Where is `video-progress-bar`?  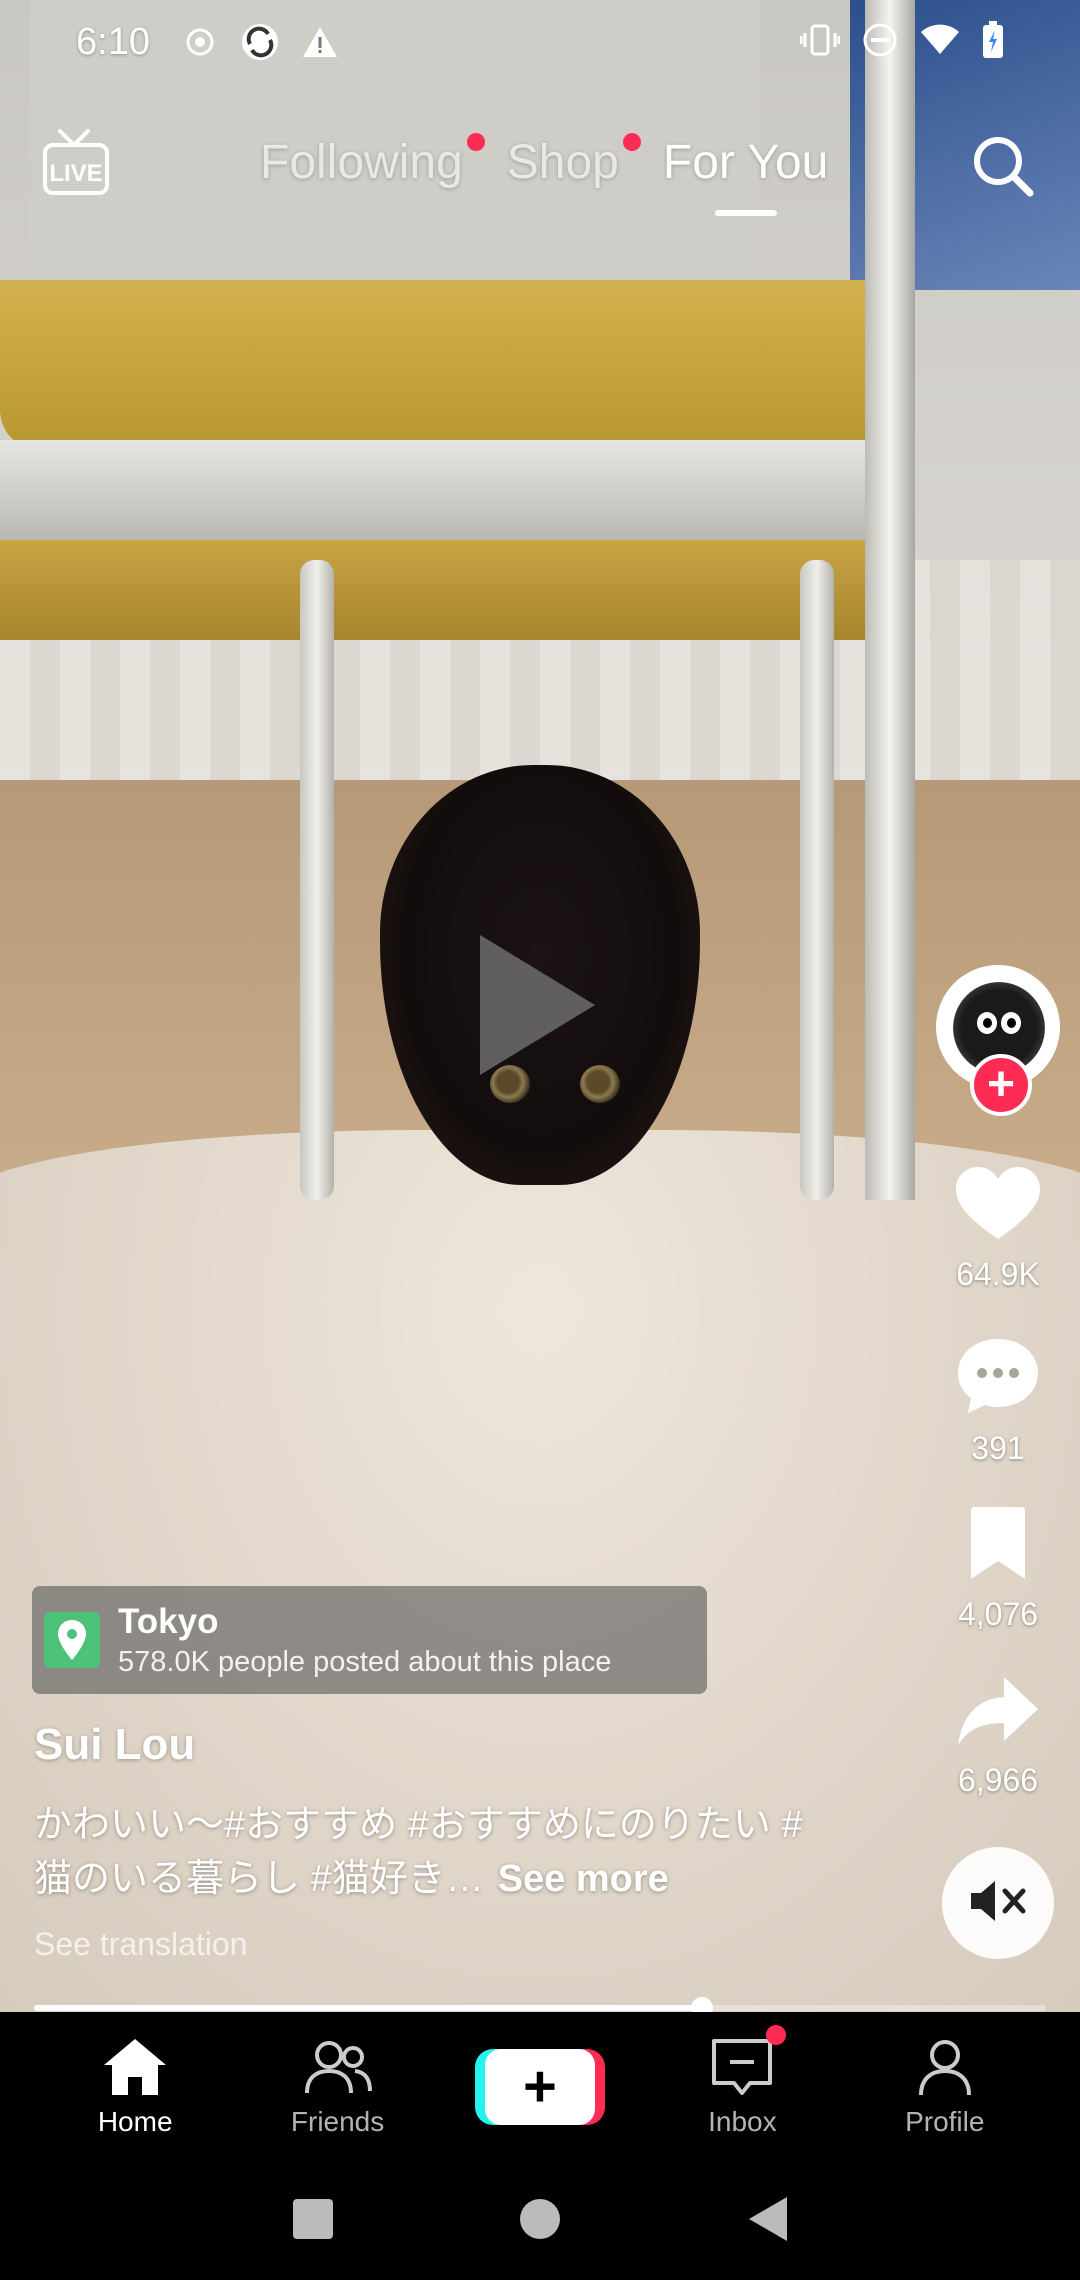
video-progress-bar is located at coordinates (540, 2008).